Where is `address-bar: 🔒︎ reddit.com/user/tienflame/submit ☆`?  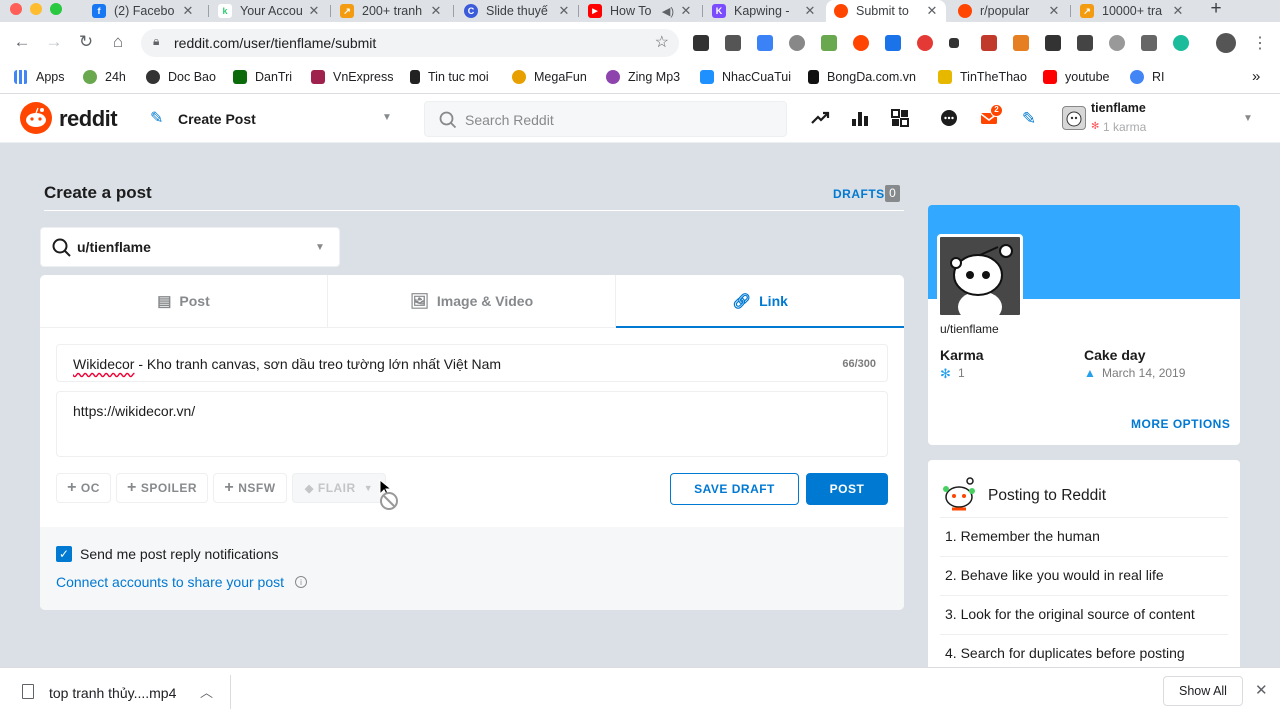 address-bar: 🔒︎ reddit.com/user/tienflame/submit ☆ is located at coordinates (410, 43).